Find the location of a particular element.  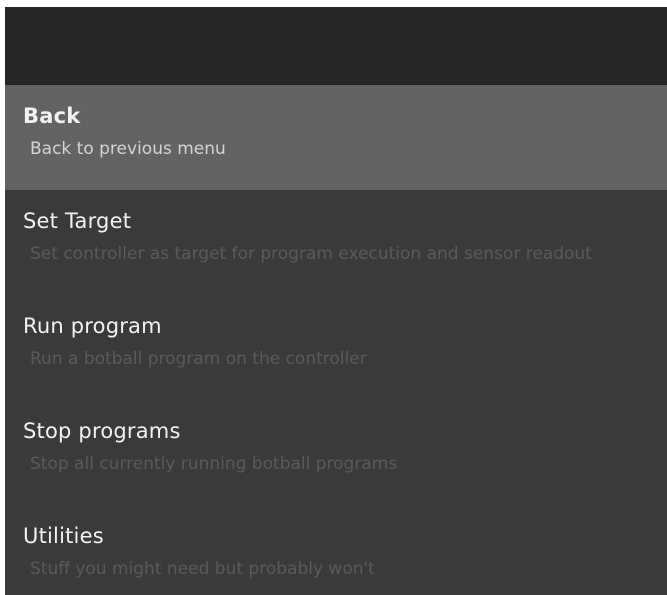

menu-item-description: Run a botball program on the controller is located at coordinates (198, 359).